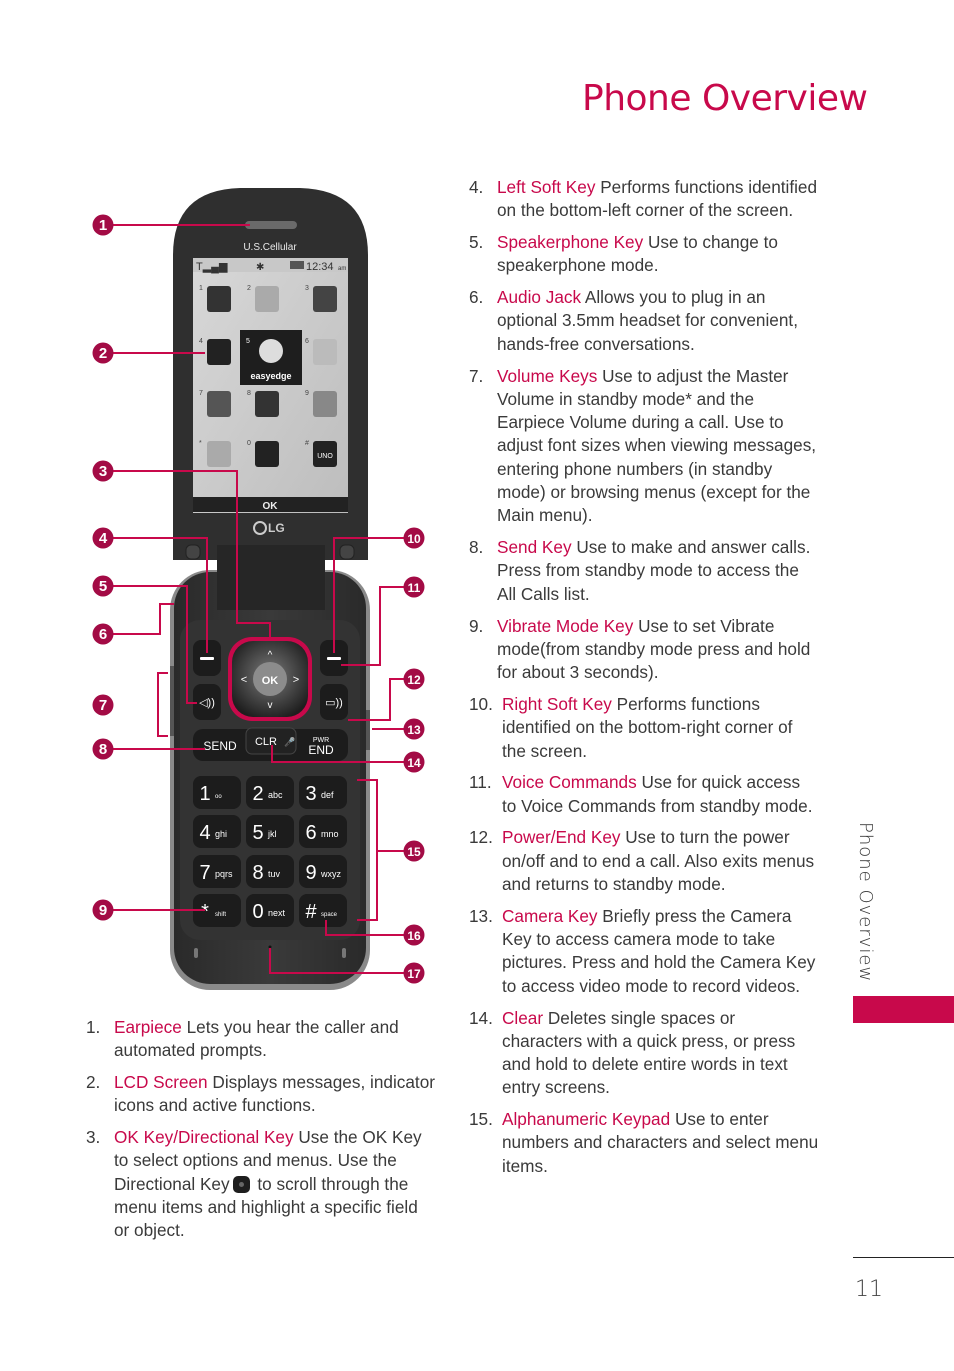 The image size is (954, 1371). What do you see at coordinates (342, 269) in the screenshot?
I see `status-ampm: am` at bounding box center [342, 269].